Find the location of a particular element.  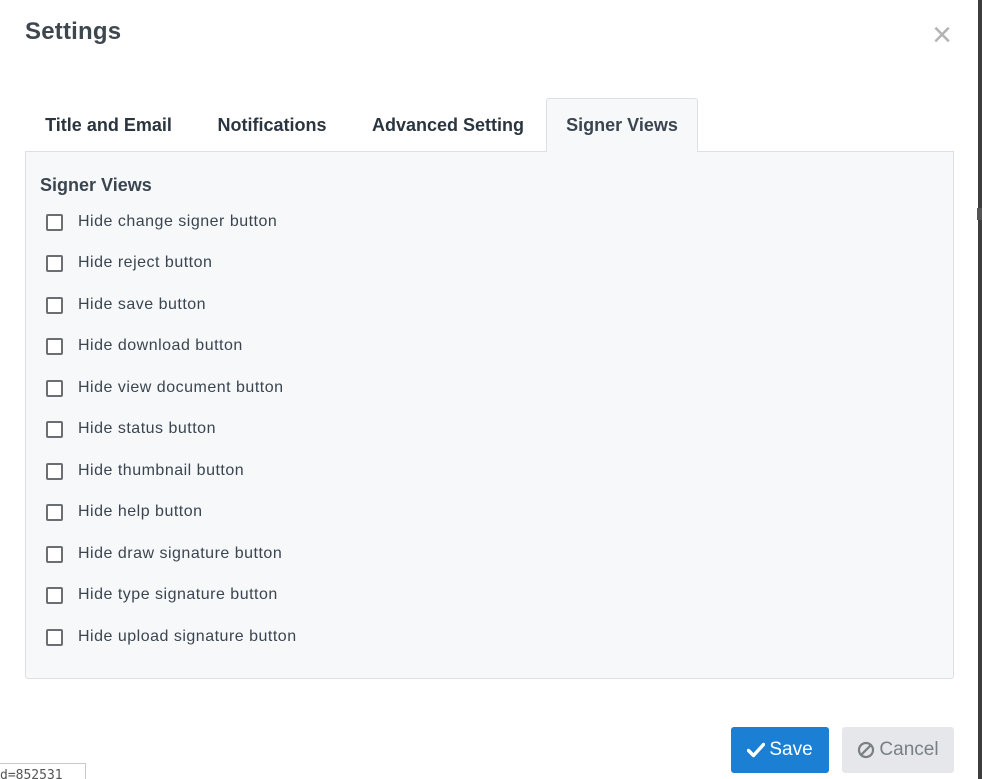

option-label: Hide save button is located at coordinates (142, 304).